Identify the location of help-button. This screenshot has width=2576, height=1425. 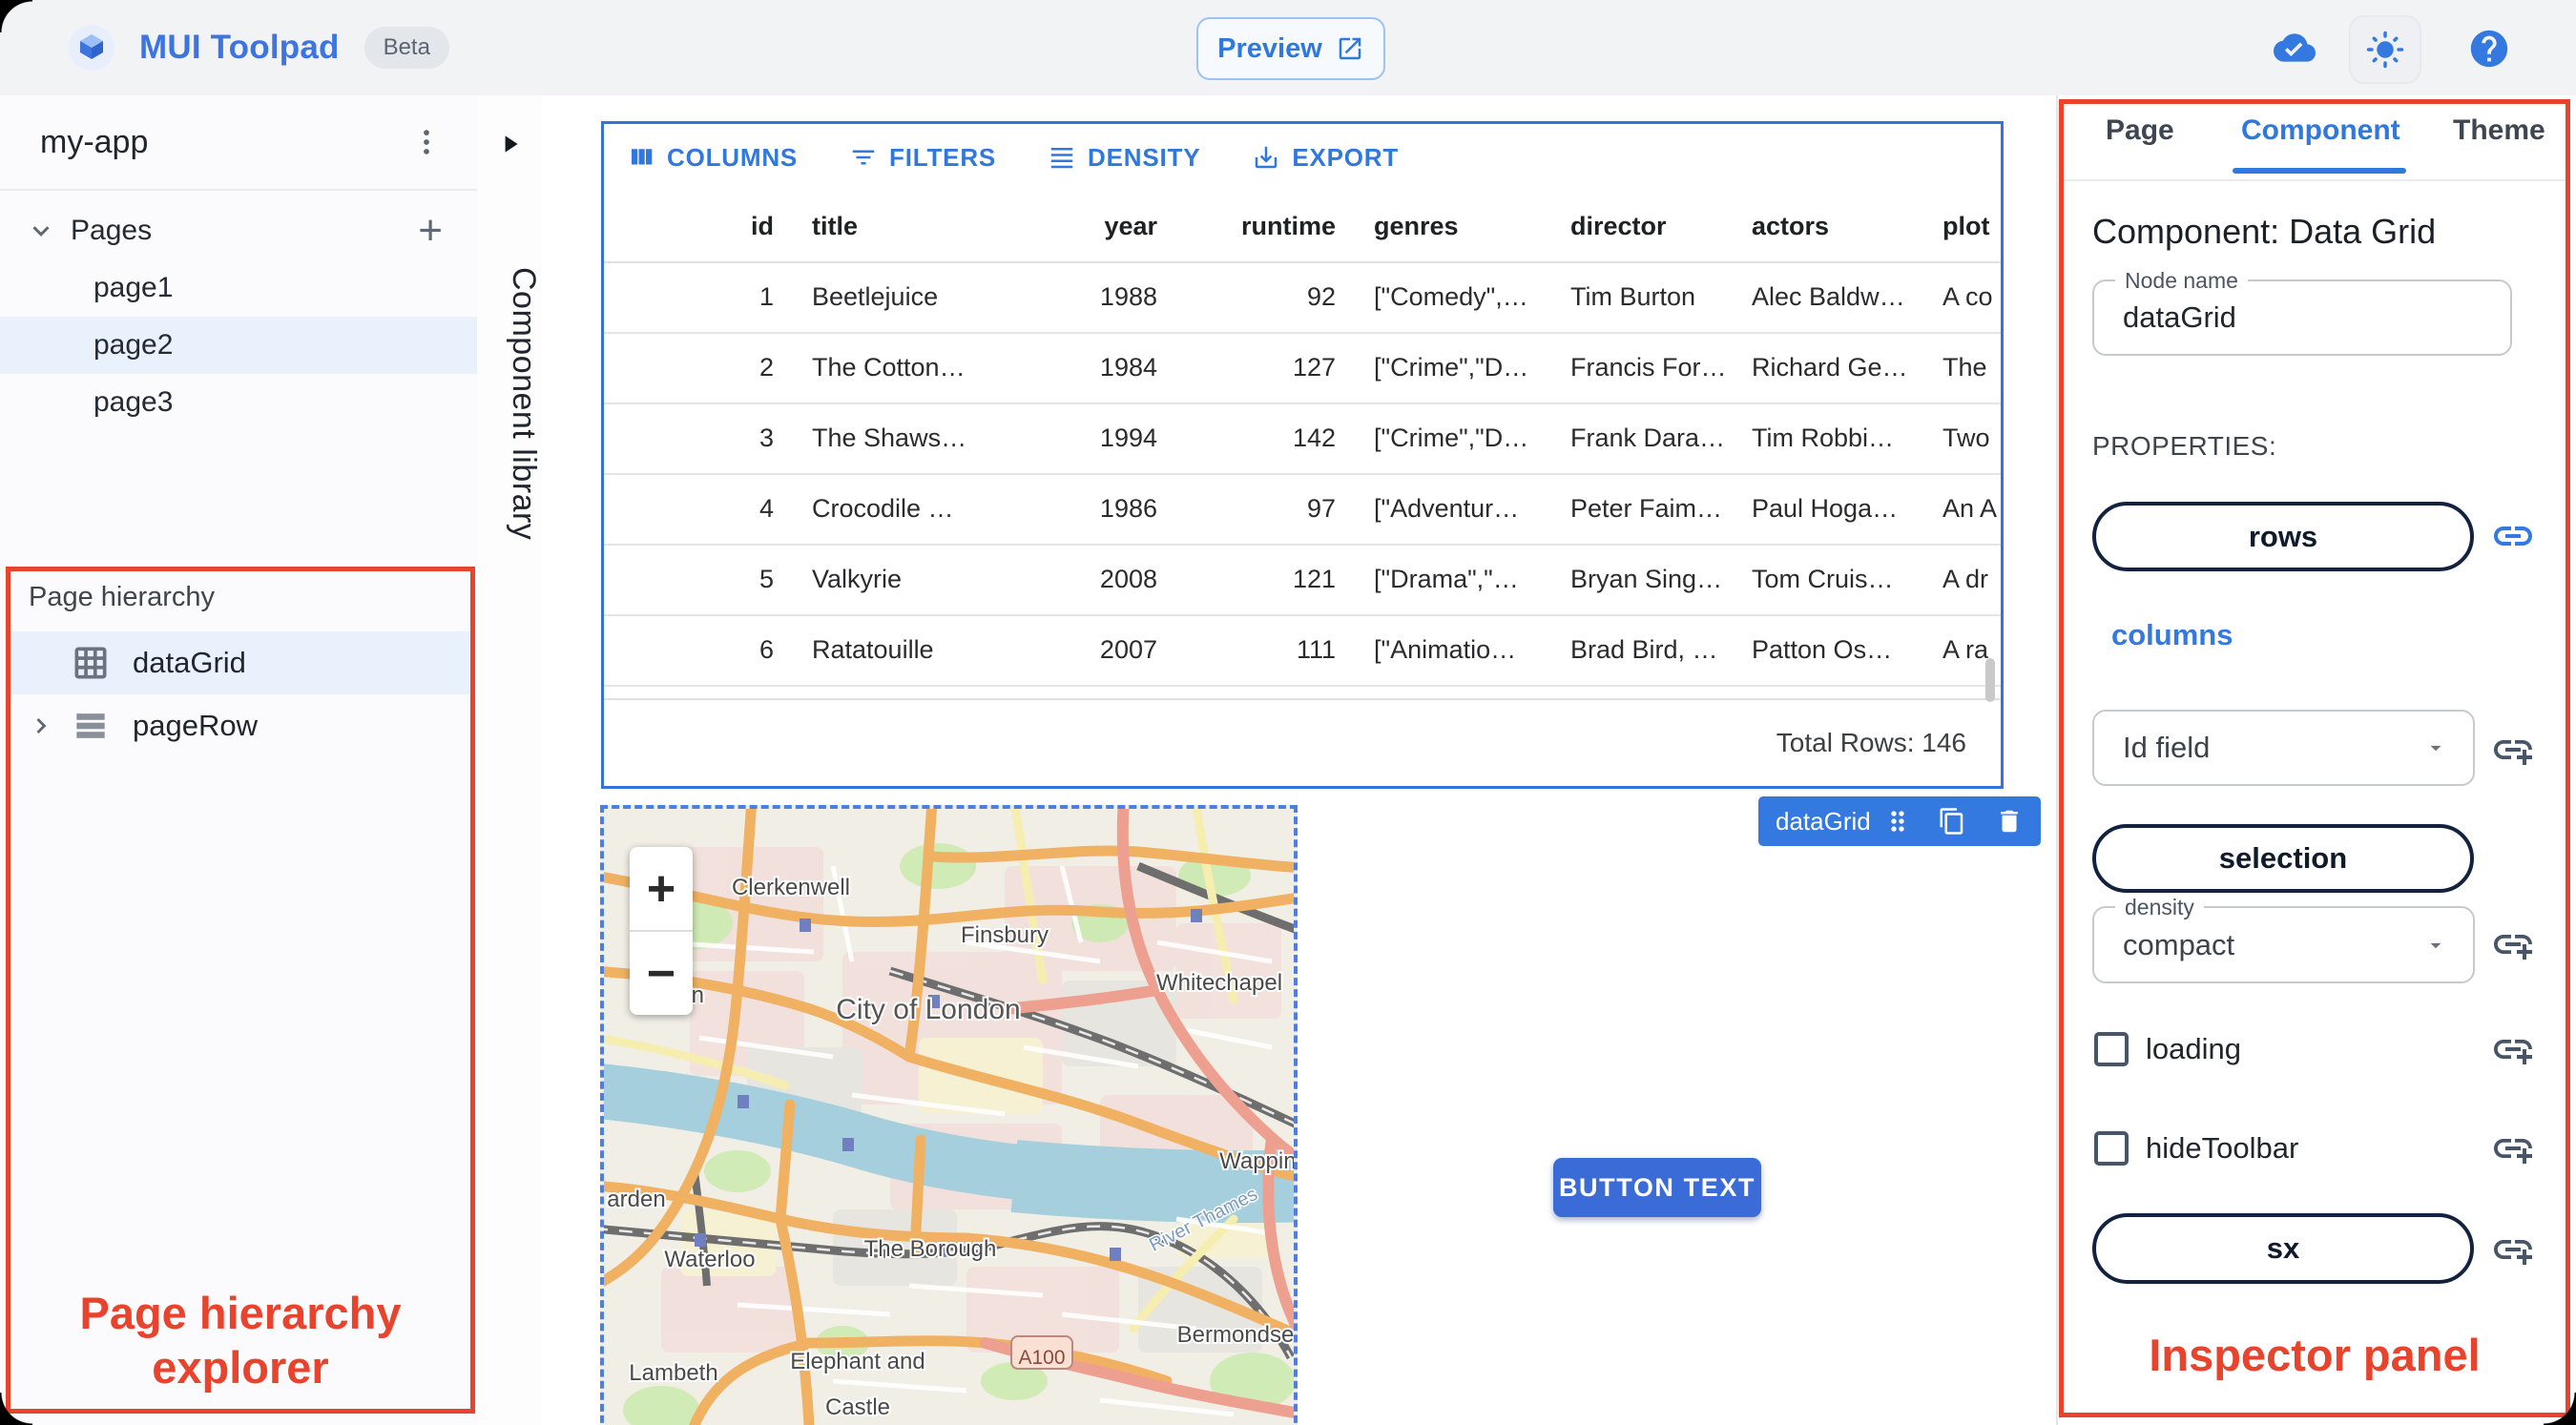
(2489, 49).